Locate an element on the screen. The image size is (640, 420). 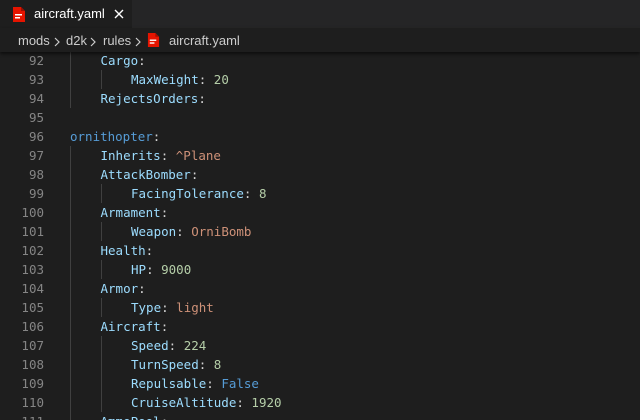
code-line: 98 AttackBomber: is located at coordinates (320, 174).